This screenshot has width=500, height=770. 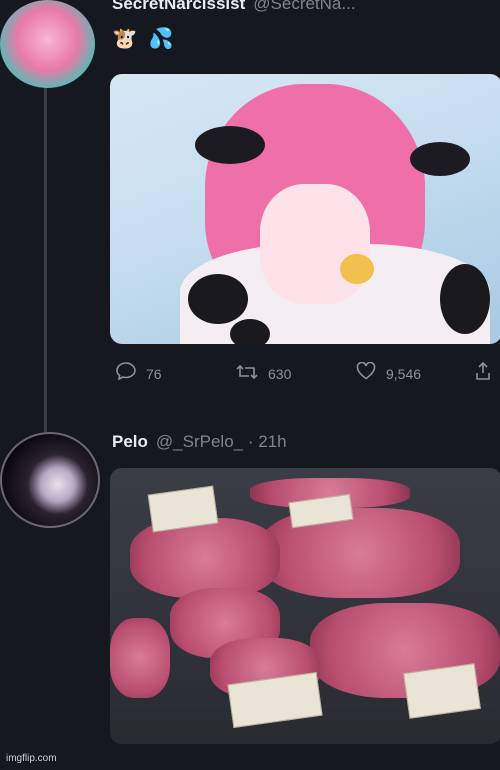 What do you see at coordinates (280, 374) in the screenshot?
I see `retweet-count: 630` at bounding box center [280, 374].